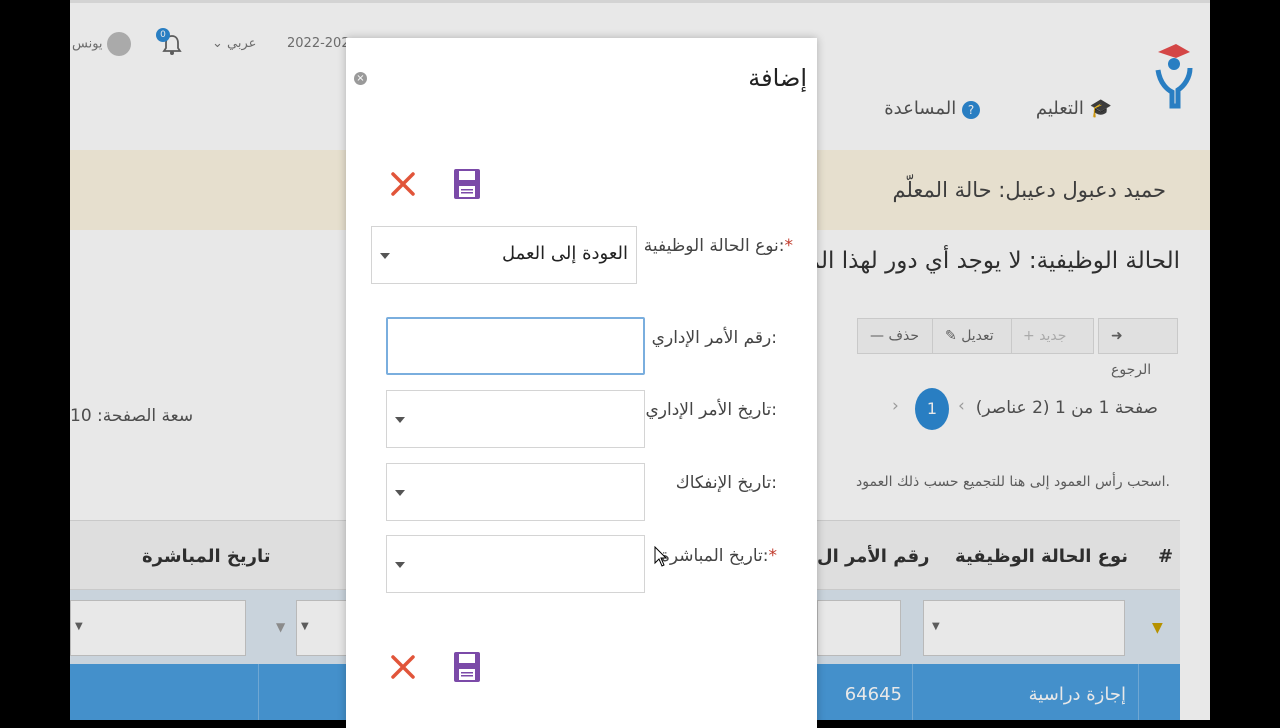 The height and width of the screenshot is (728, 1280). Describe the element at coordinates (777, 78) in the screenshot. I see `modal-title: إضافة` at that location.